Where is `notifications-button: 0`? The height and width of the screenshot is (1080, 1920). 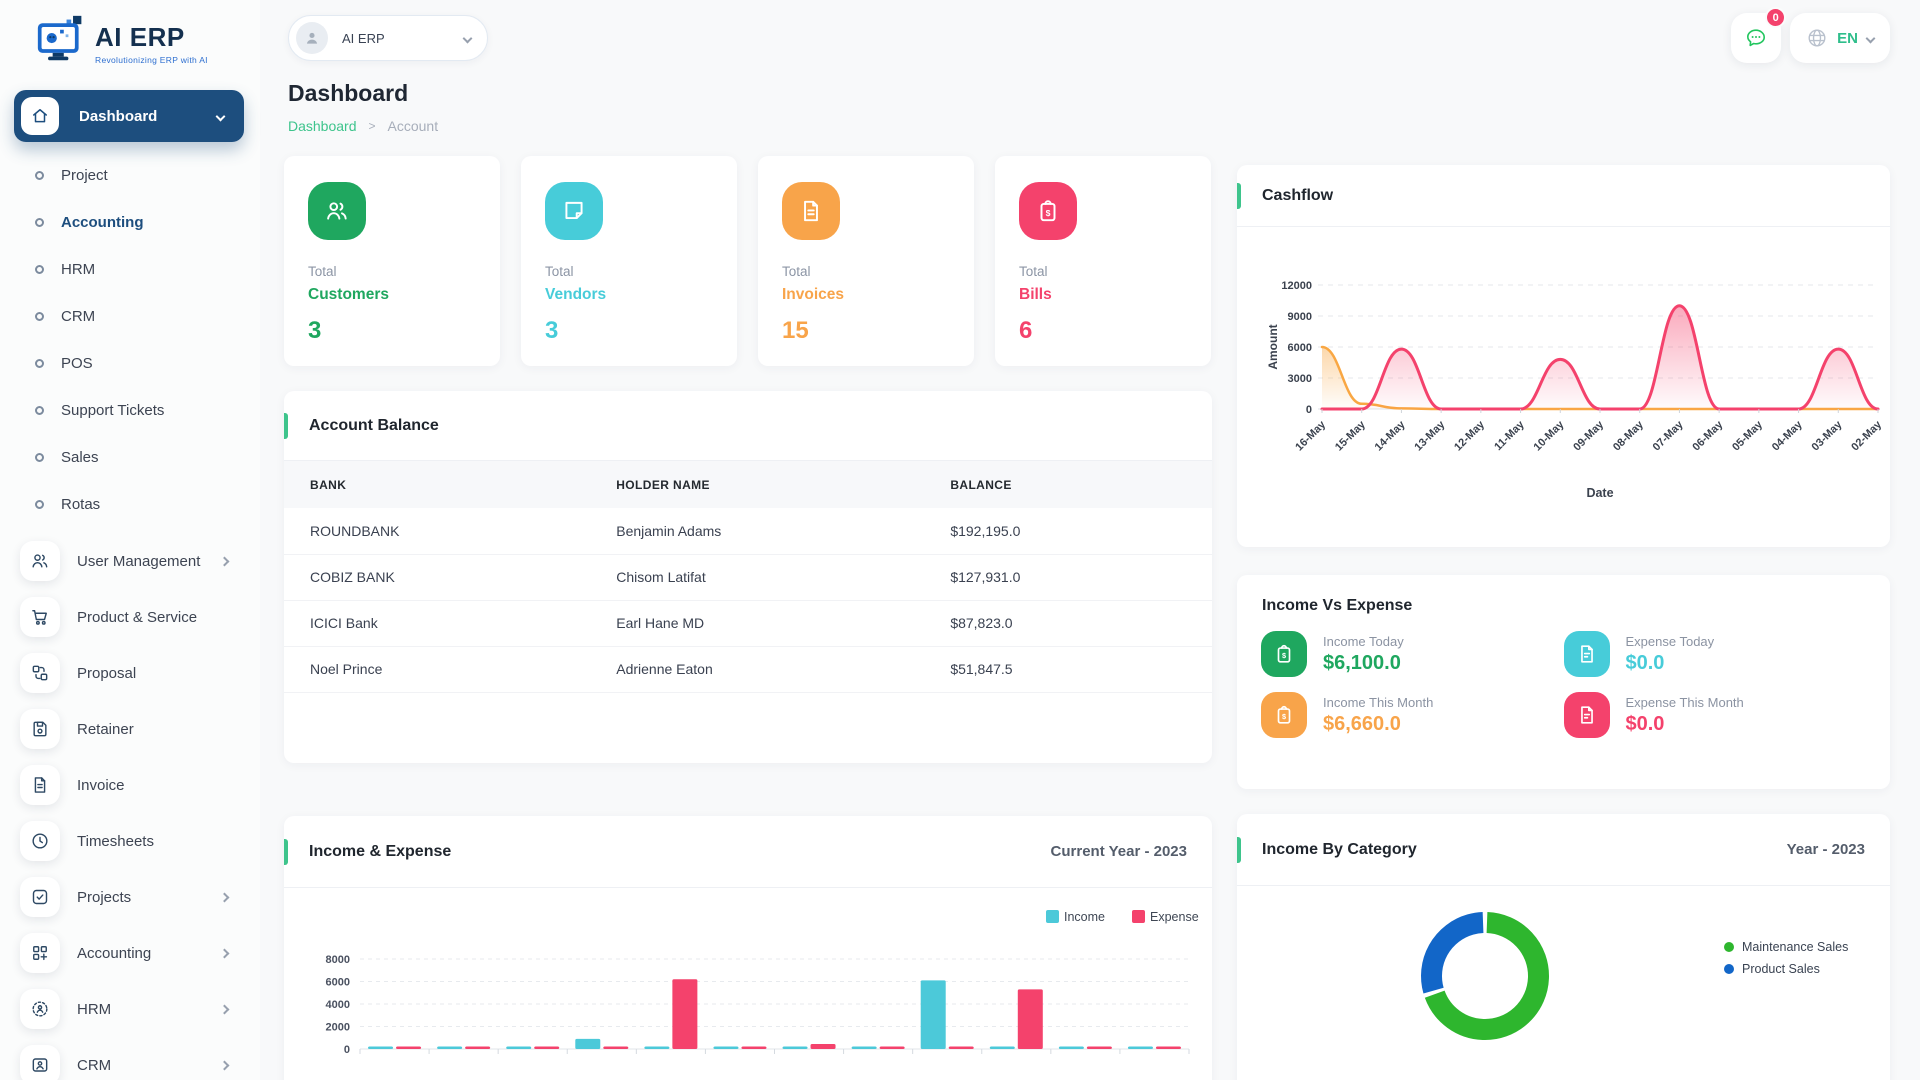
notifications-button: 0 is located at coordinates (1759, 35).